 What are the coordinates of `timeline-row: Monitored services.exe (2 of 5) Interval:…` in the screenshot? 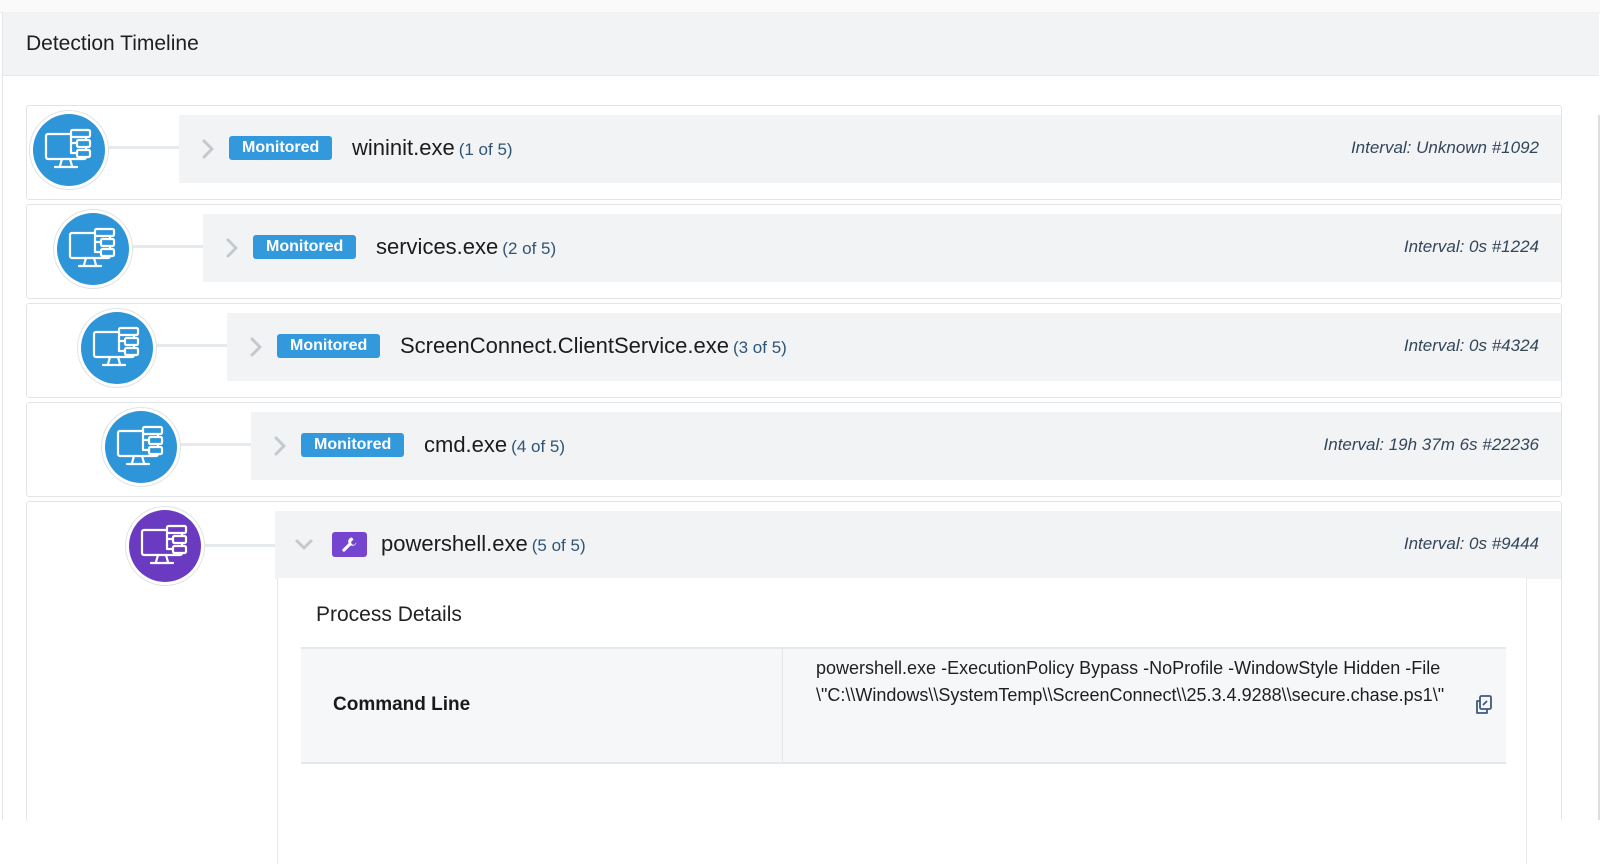 It's located at (794, 251).